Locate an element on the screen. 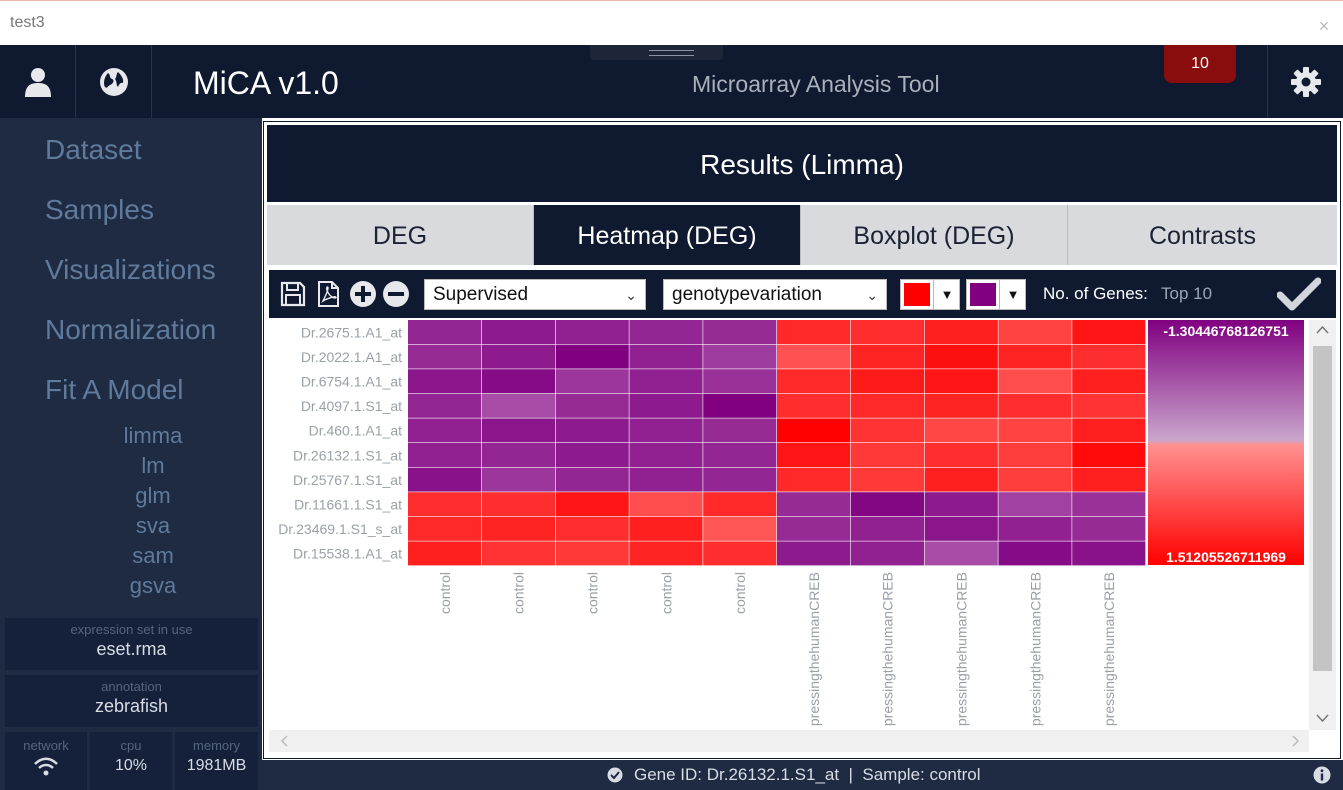 This screenshot has height=790, width=1343. sidebar-subitem-sva: sva is located at coordinates (153, 526).